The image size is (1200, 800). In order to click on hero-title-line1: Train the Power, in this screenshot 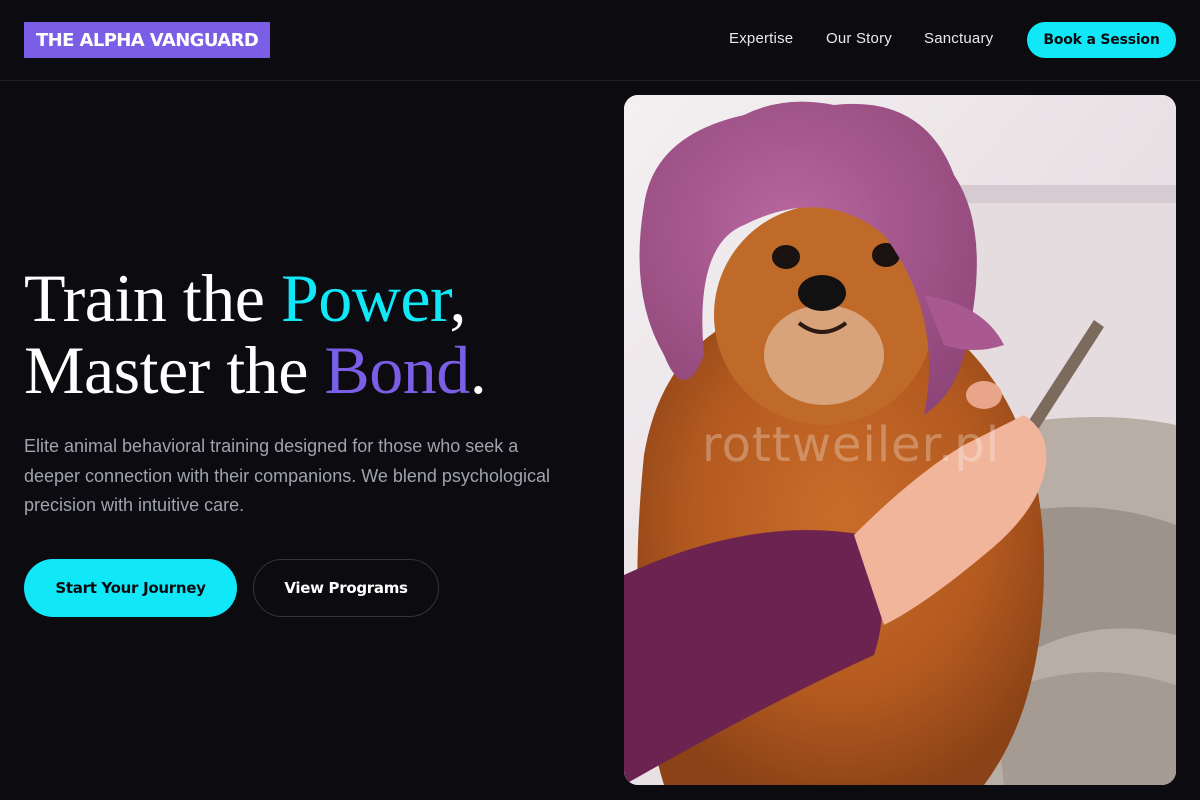, I will do `click(245, 298)`.